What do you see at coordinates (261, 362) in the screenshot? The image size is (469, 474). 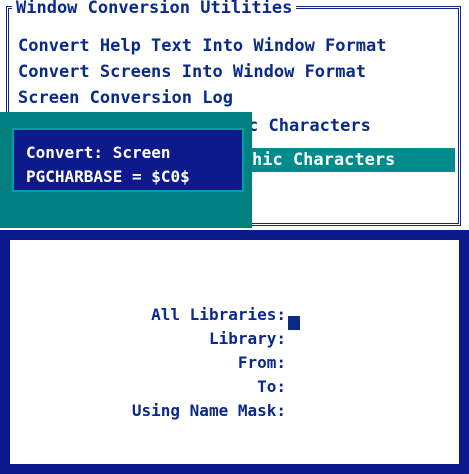 I see `from-label: From:` at bounding box center [261, 362].